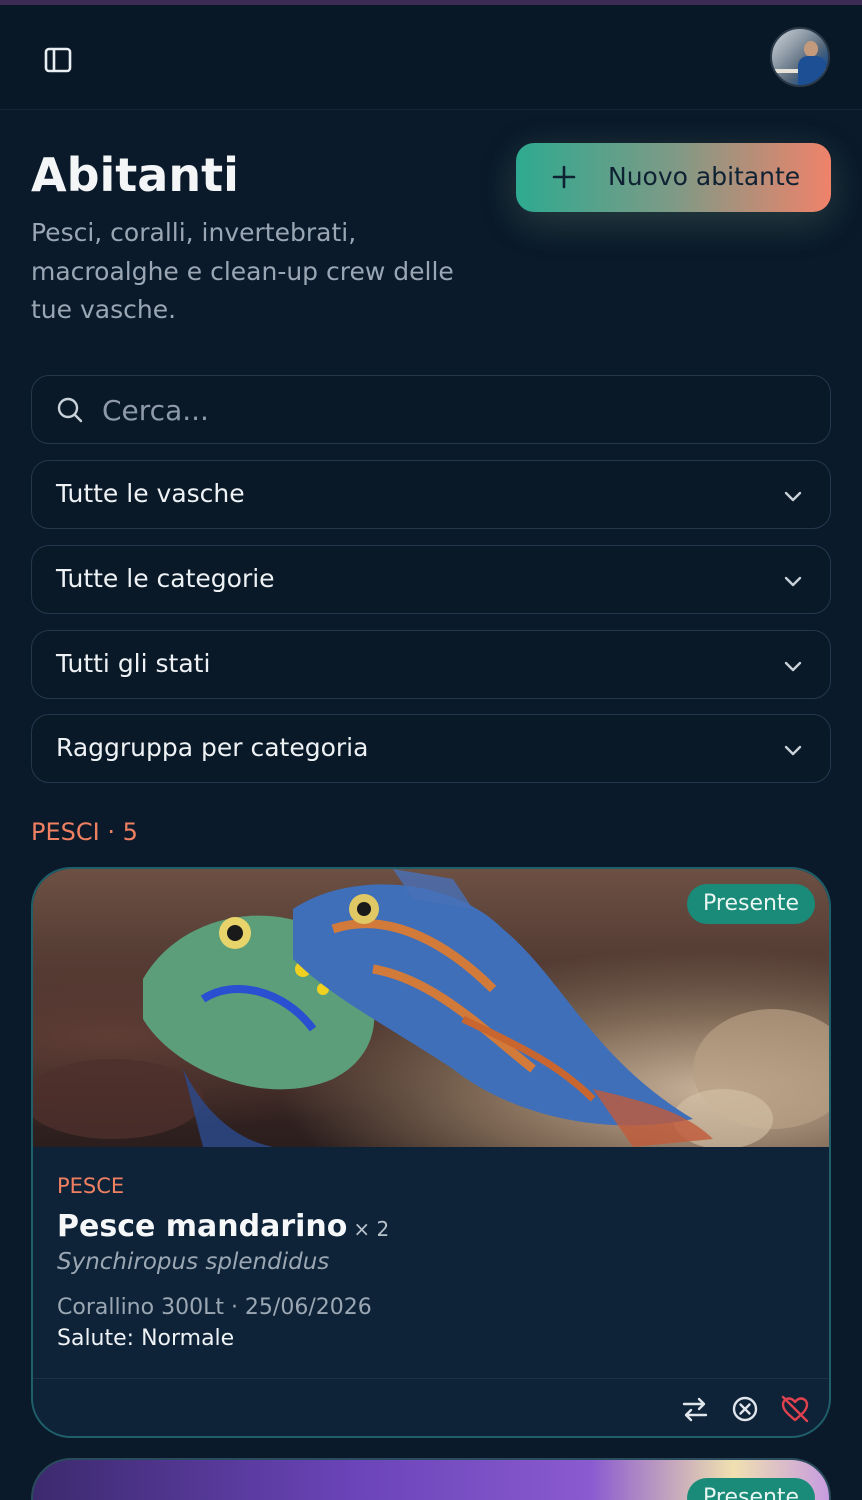 The height and width of the screenshot is (1500, 862). What do you see at coordinates (150, 493) in the screenshot?
I see `tank-filter-value: Tutte le vasche` at bounding box center [150, 493].